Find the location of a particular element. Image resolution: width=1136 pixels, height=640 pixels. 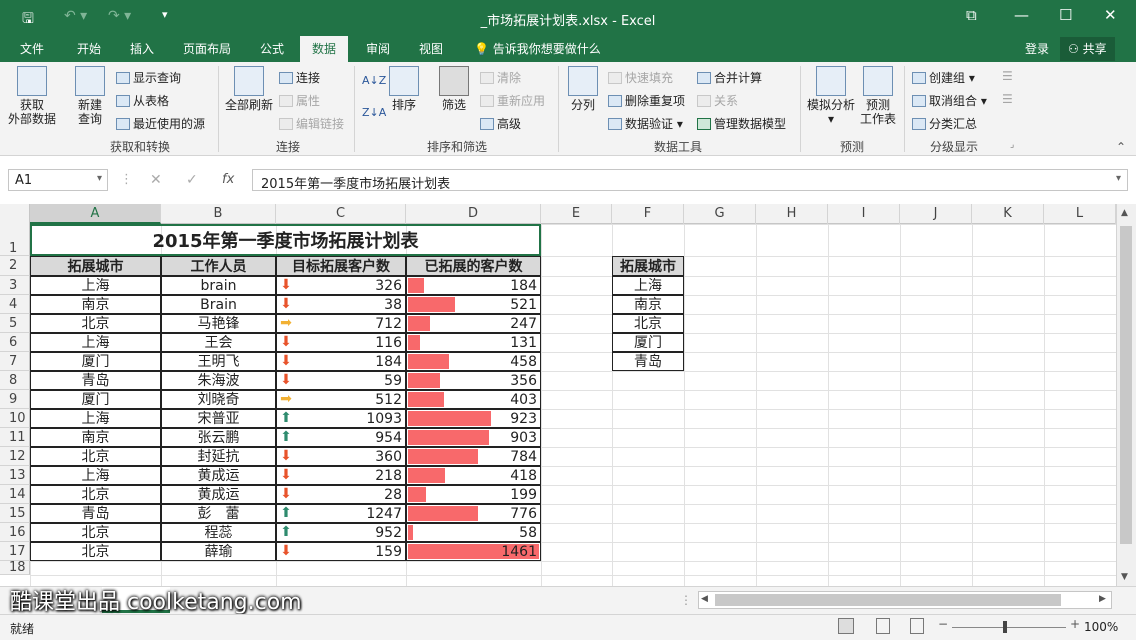

advanced-button: 高级 is located at coordinates (500, 123).